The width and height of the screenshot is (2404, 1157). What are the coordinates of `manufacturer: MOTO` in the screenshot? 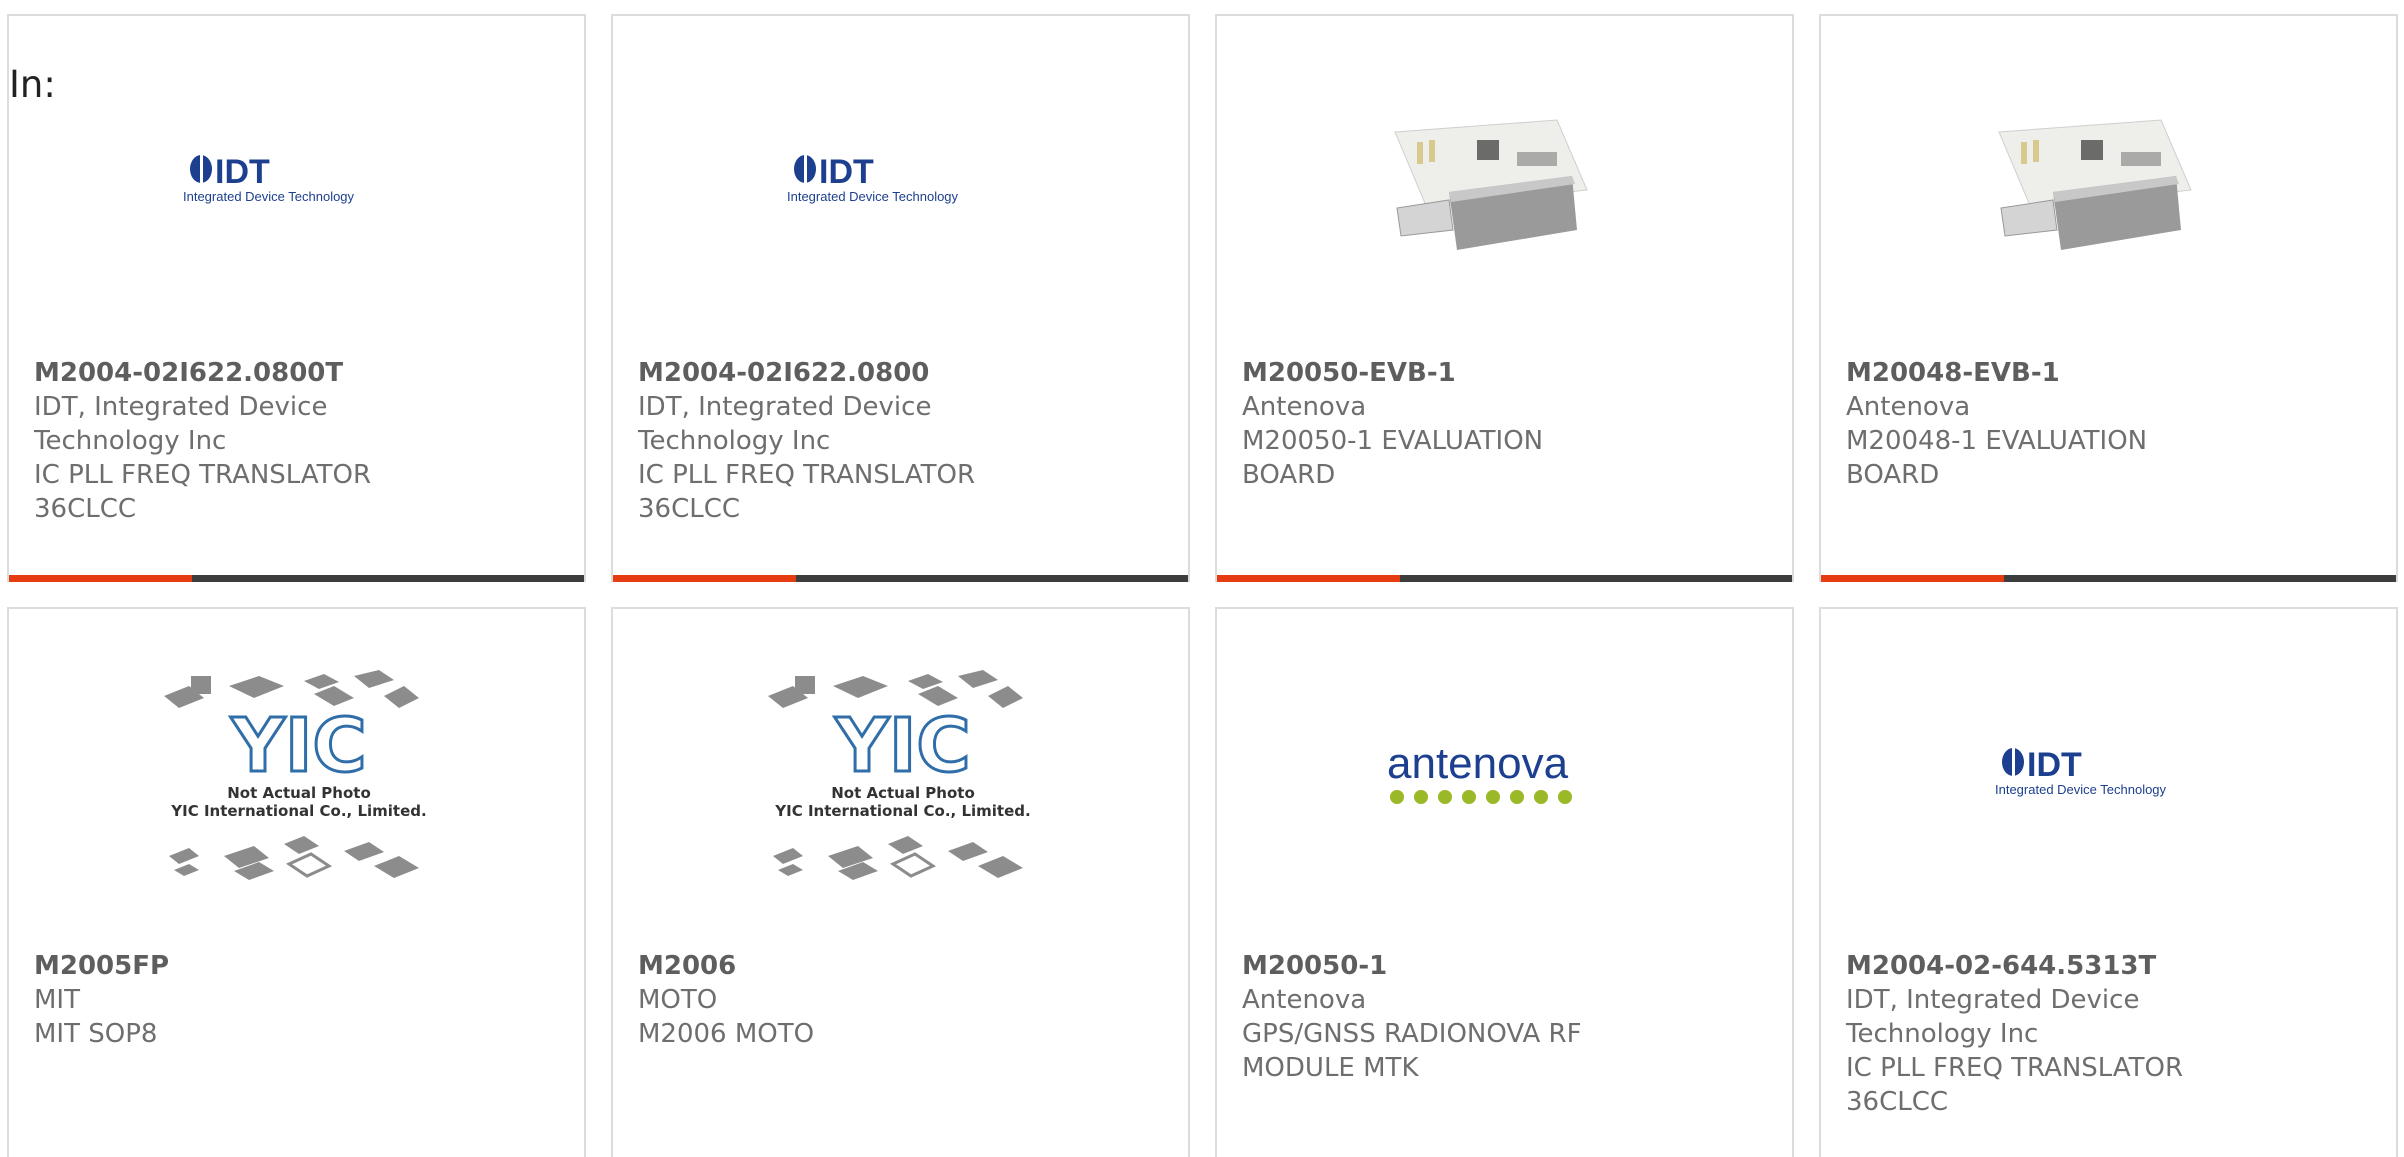 It's located at (678, 1000).